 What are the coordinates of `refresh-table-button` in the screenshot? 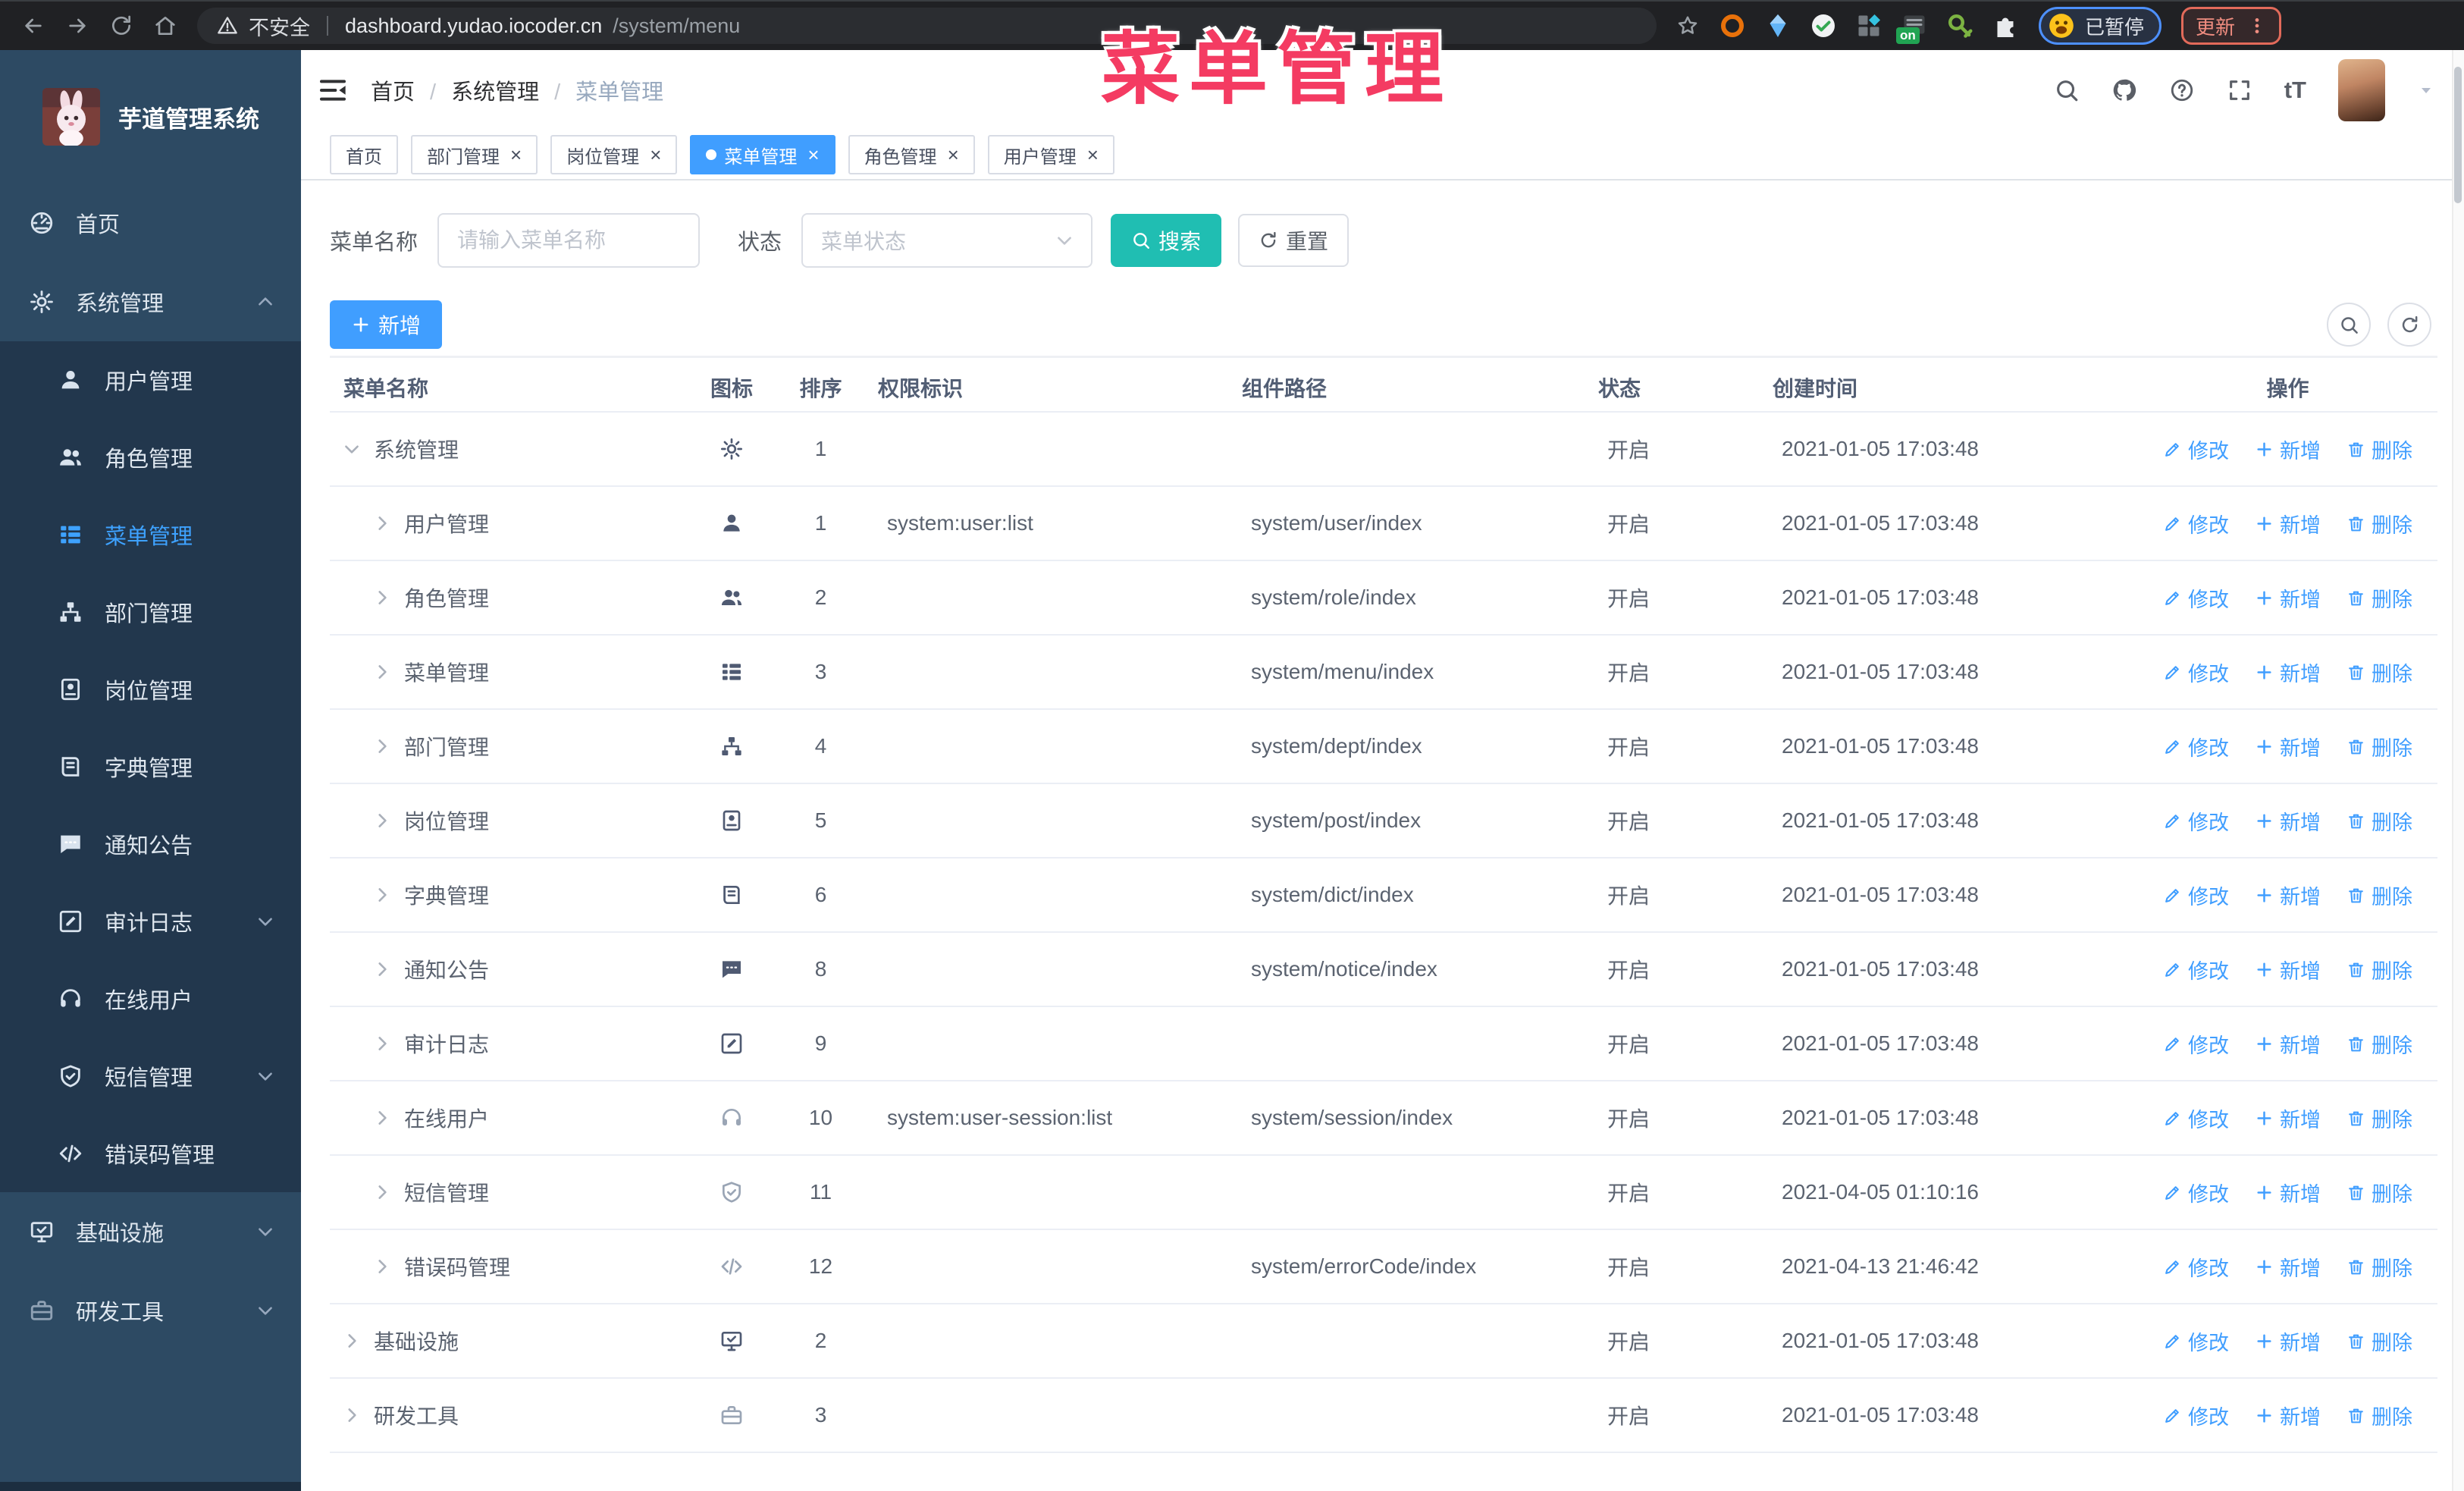 It's located at (2409, 325).